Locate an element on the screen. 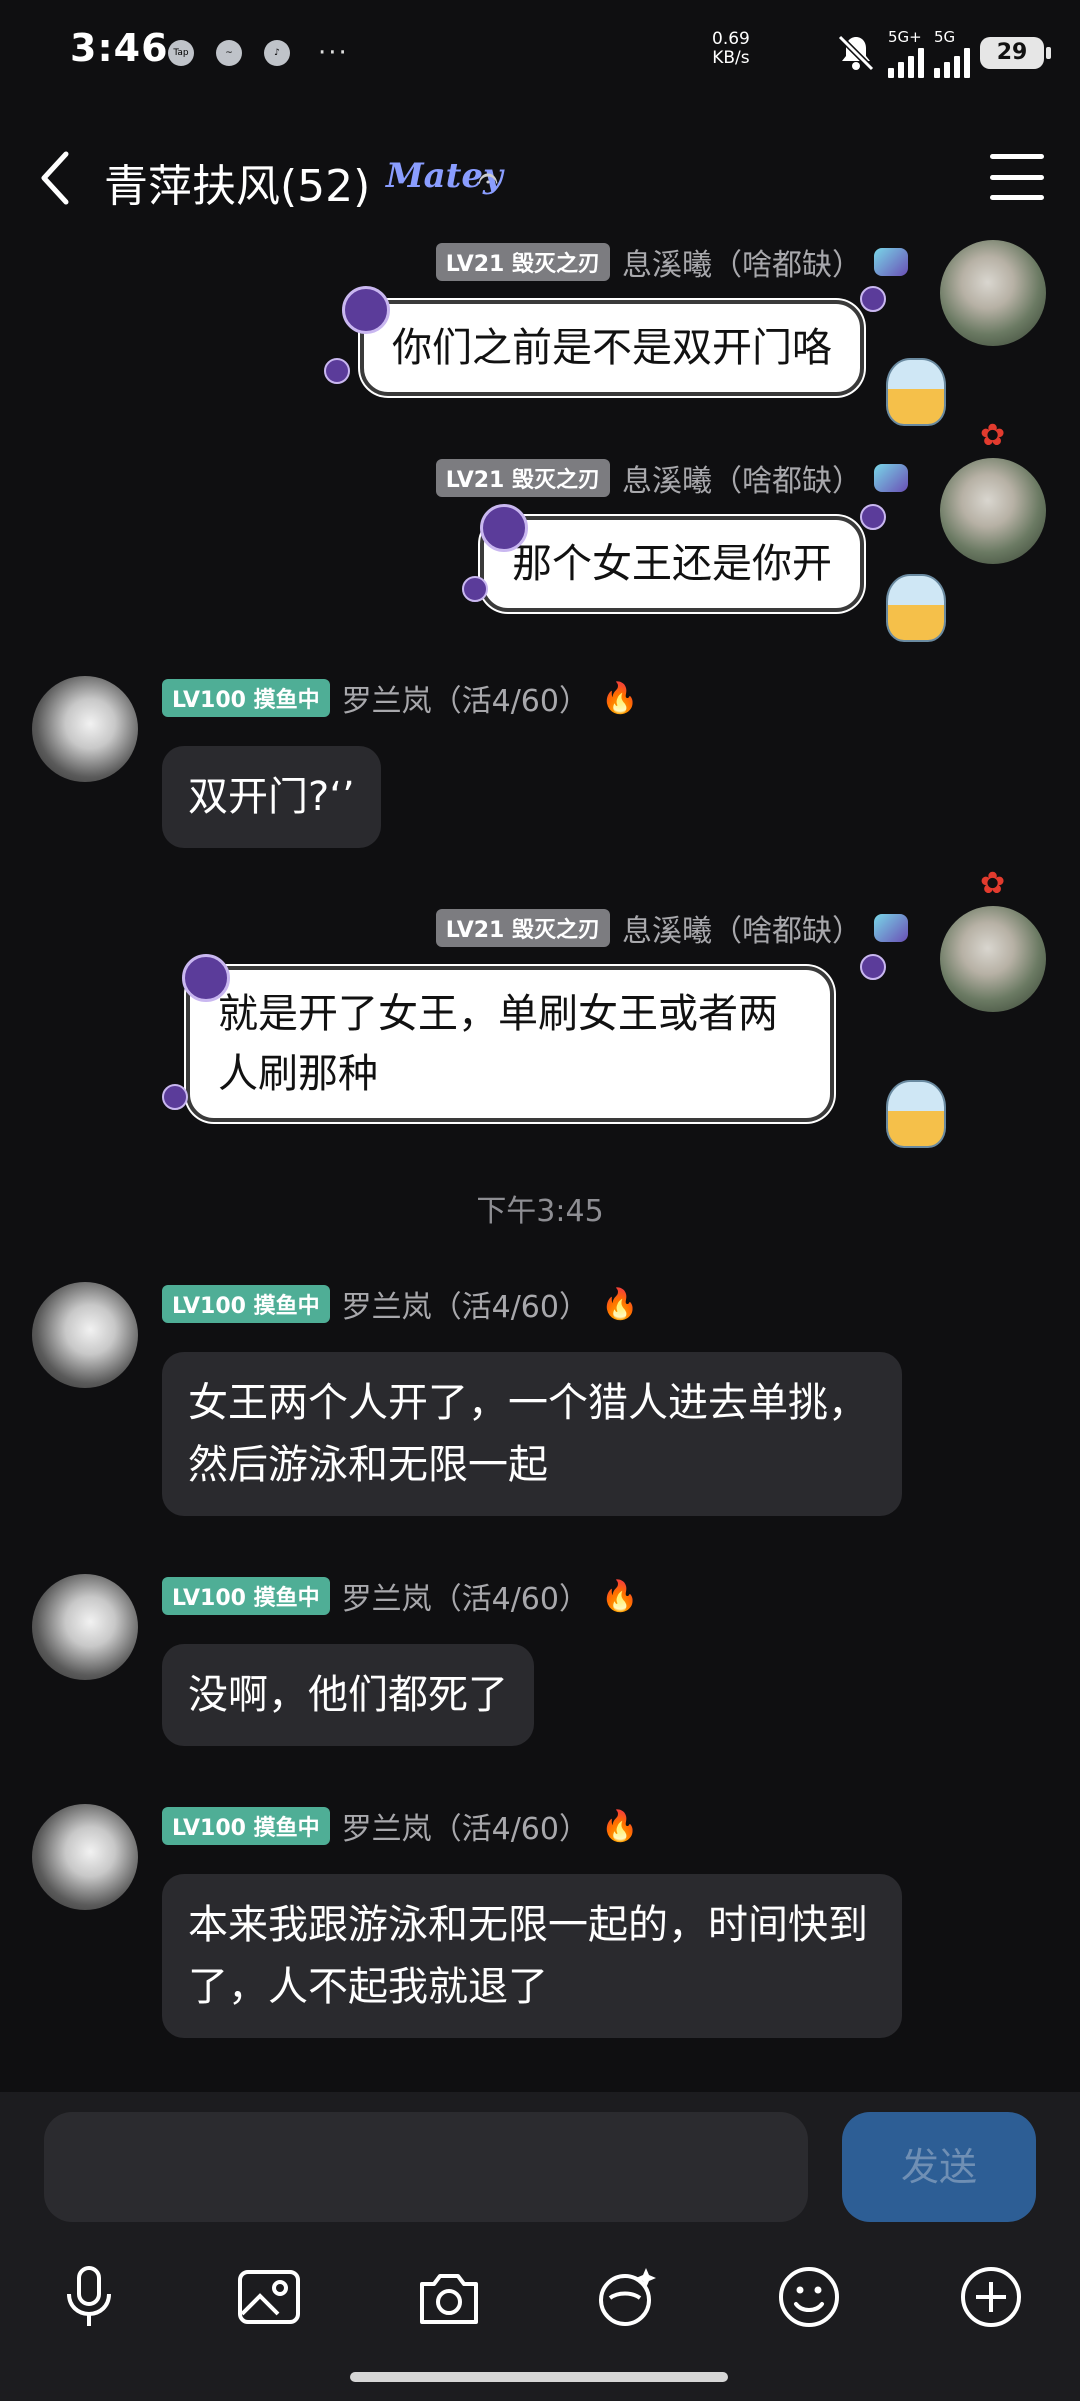 The width and height of the screenshot is (1080, 2401). status-bar: 3:46 Tap ~ ♪ ··· 0.69 KB/s 5G+ 5G 29 is located at coordinates (540, 50).